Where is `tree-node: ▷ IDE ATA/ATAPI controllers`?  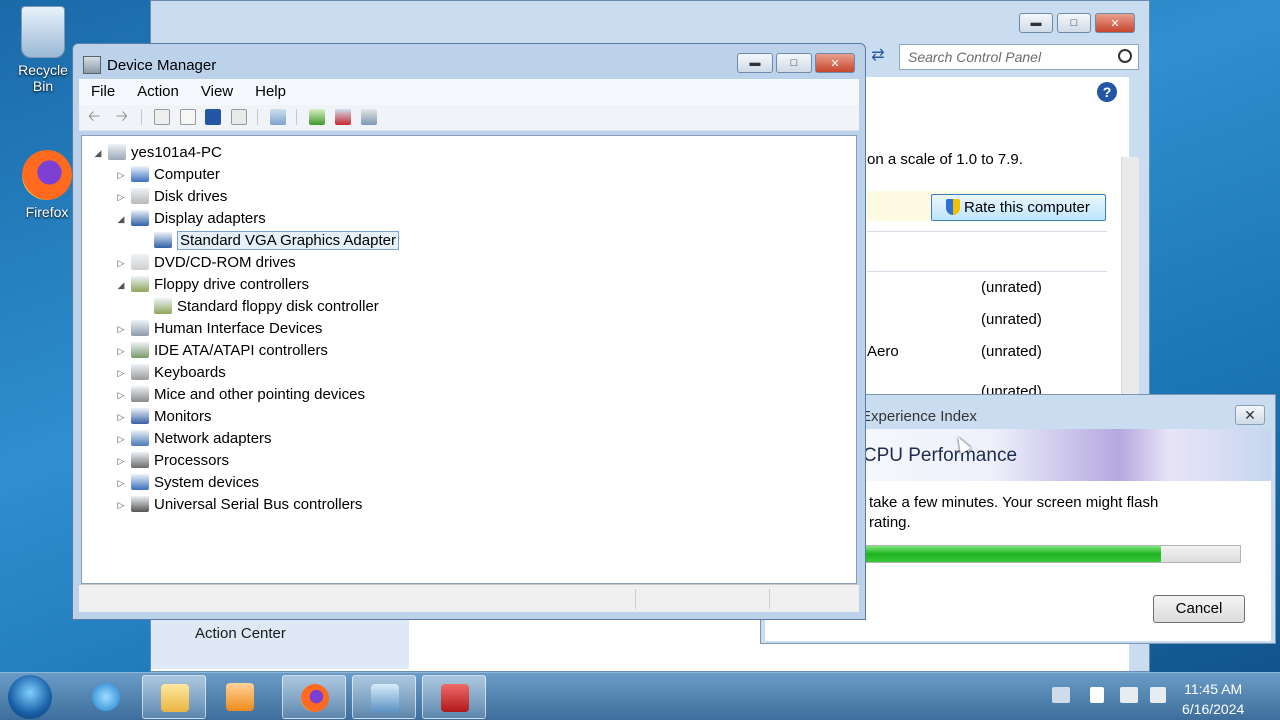
tree-node: ▷ IDE ATA/ATAPI controllers is located at coordinates (221, 351).